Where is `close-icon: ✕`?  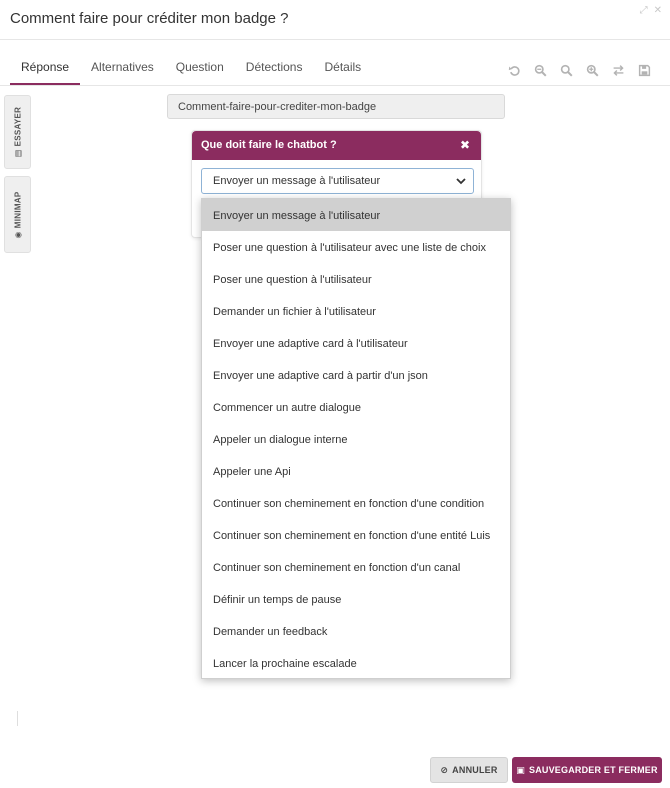
close-icon: ✕ is located at coordinates (658, 10).